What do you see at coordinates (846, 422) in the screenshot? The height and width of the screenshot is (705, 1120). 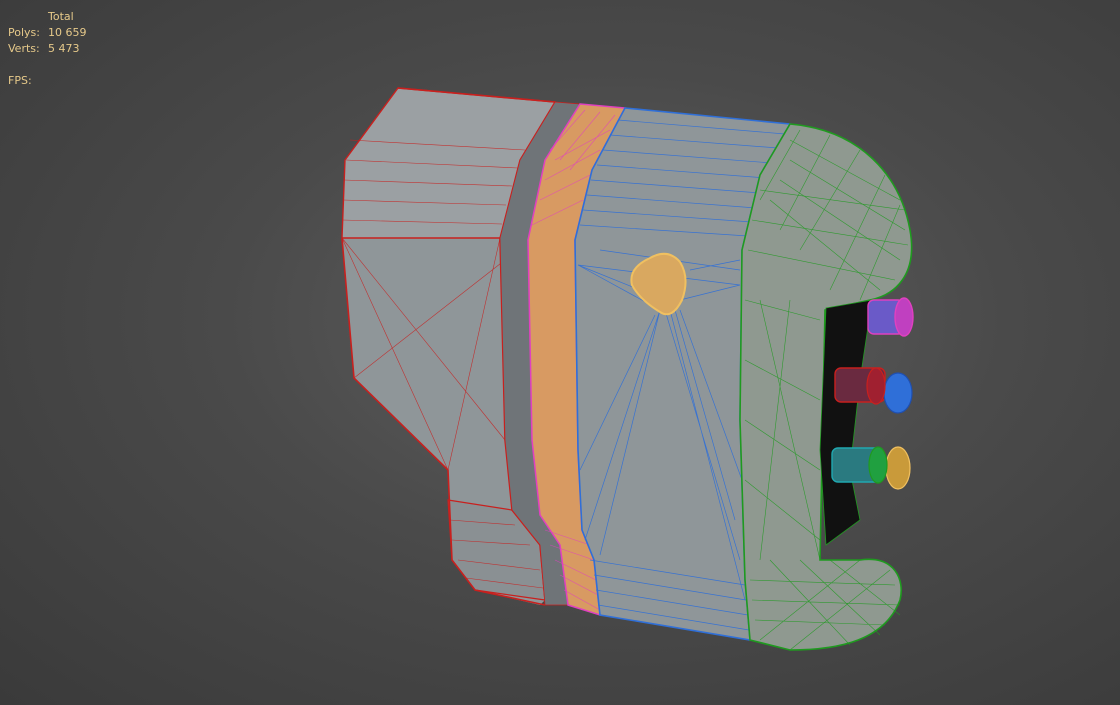 I see `interior-opening` at bounding box center [846, 422].